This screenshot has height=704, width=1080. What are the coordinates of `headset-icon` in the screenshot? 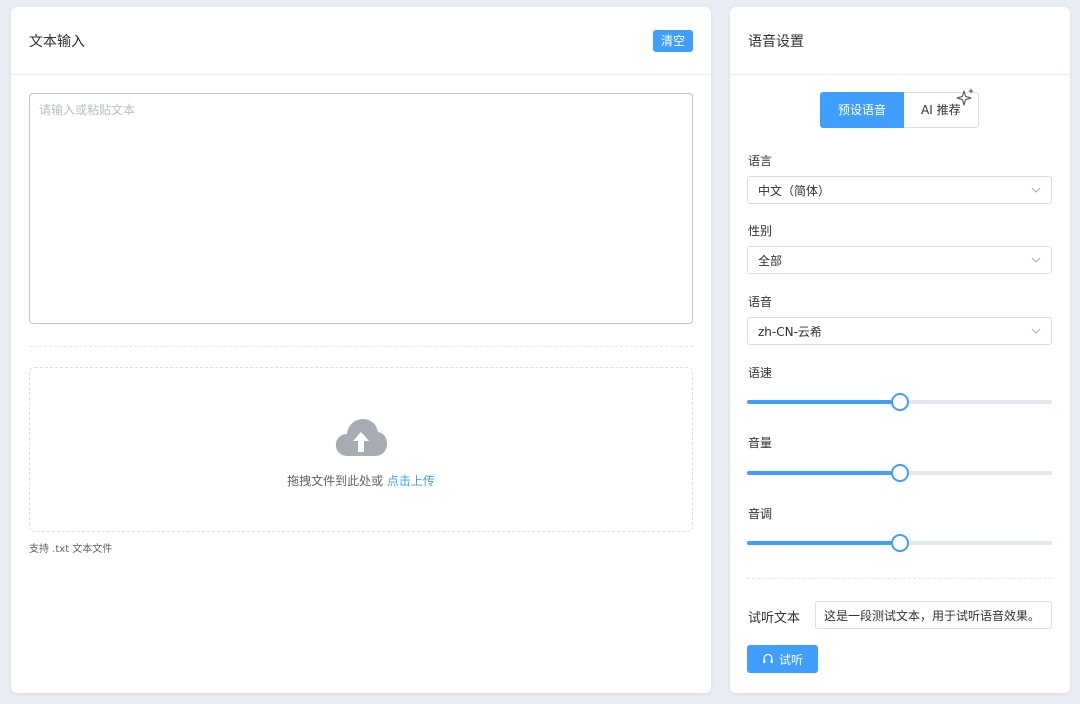 It's located at (768, 658).